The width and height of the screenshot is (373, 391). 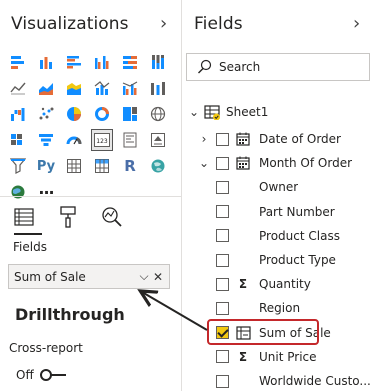 What do you see at coordinates (306, 163) in the screenshot?
I see `field-label: Month Of Order` at bounding box center [306, 163].